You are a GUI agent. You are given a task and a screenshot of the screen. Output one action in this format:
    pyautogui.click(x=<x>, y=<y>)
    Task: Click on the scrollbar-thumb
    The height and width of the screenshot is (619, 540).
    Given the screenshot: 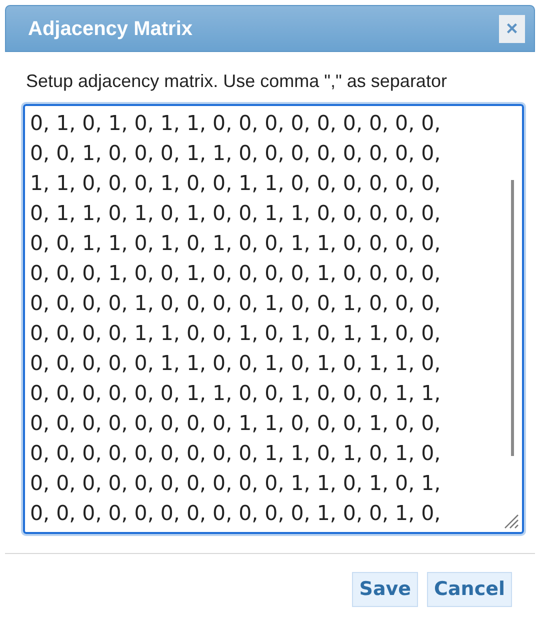 What is the action you would take?
    pyautogui.click(x=512, y=318)
    